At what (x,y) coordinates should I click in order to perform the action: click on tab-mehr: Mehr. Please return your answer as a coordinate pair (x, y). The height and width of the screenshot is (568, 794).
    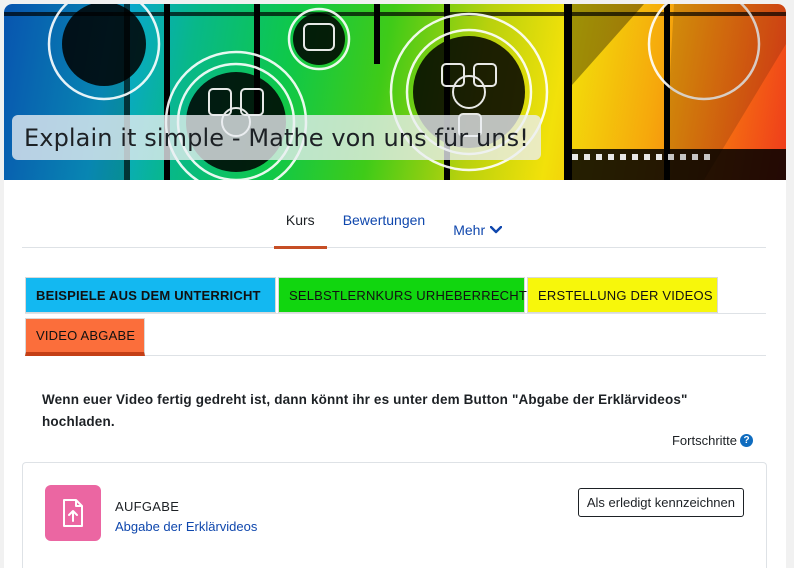
    Looking at the image, I should click on (477, 224).